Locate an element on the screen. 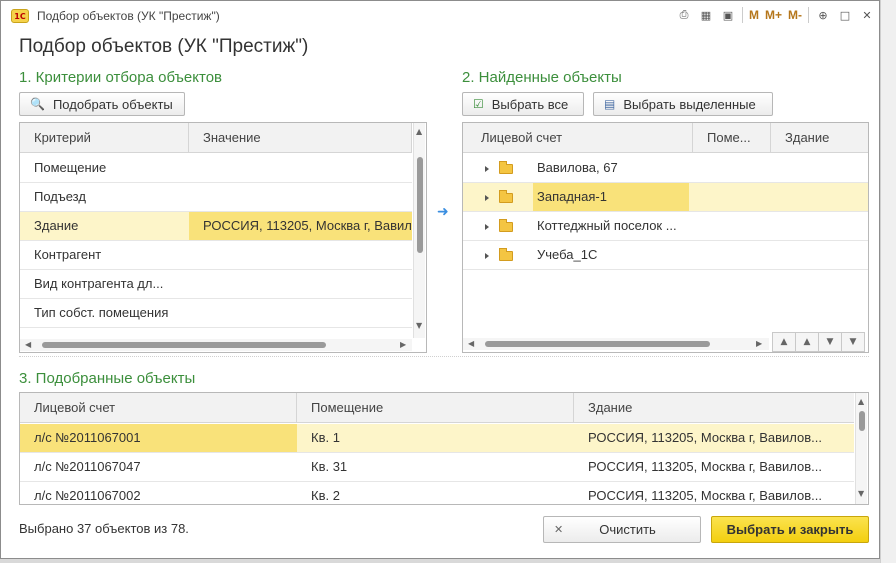  select-and-close-button: Выбрать и закрыть is located at coordinates (790, 529).